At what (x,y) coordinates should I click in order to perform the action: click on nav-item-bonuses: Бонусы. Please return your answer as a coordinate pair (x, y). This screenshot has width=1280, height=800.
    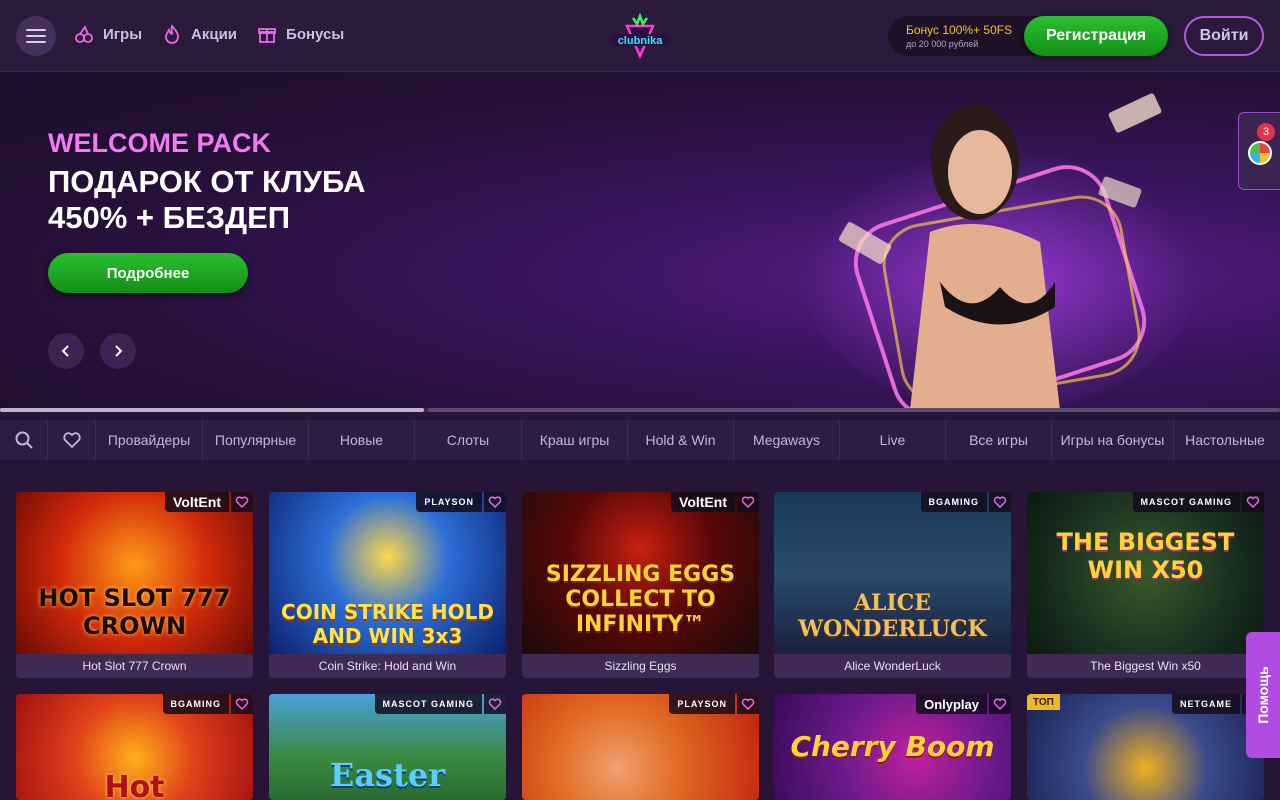
    Looking at the image, I should click on (300, 34).